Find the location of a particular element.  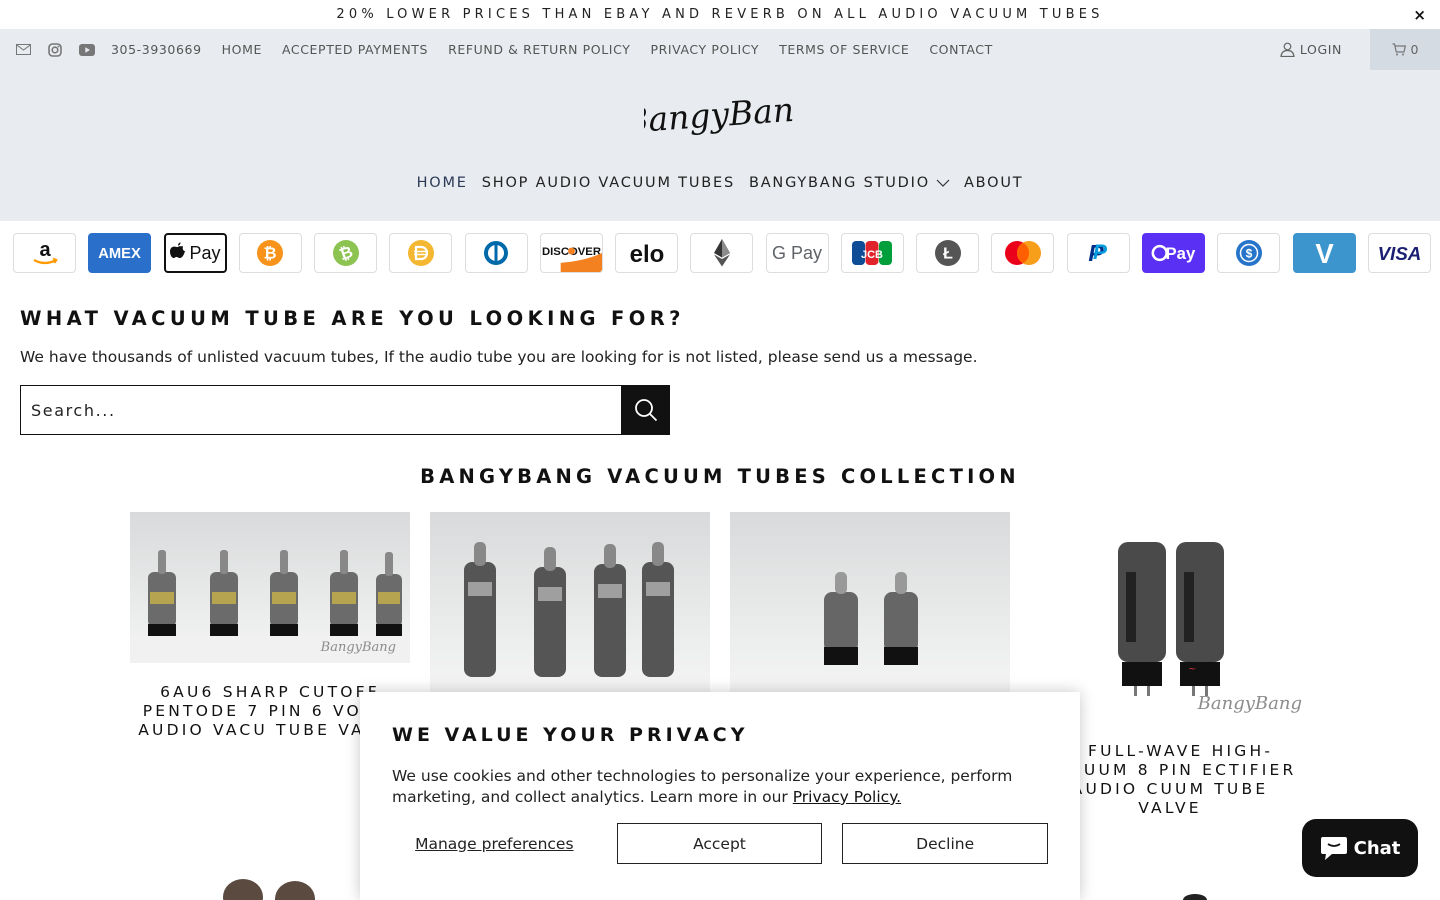

nav-about: ABOUT is located at coordinates (994, 183).